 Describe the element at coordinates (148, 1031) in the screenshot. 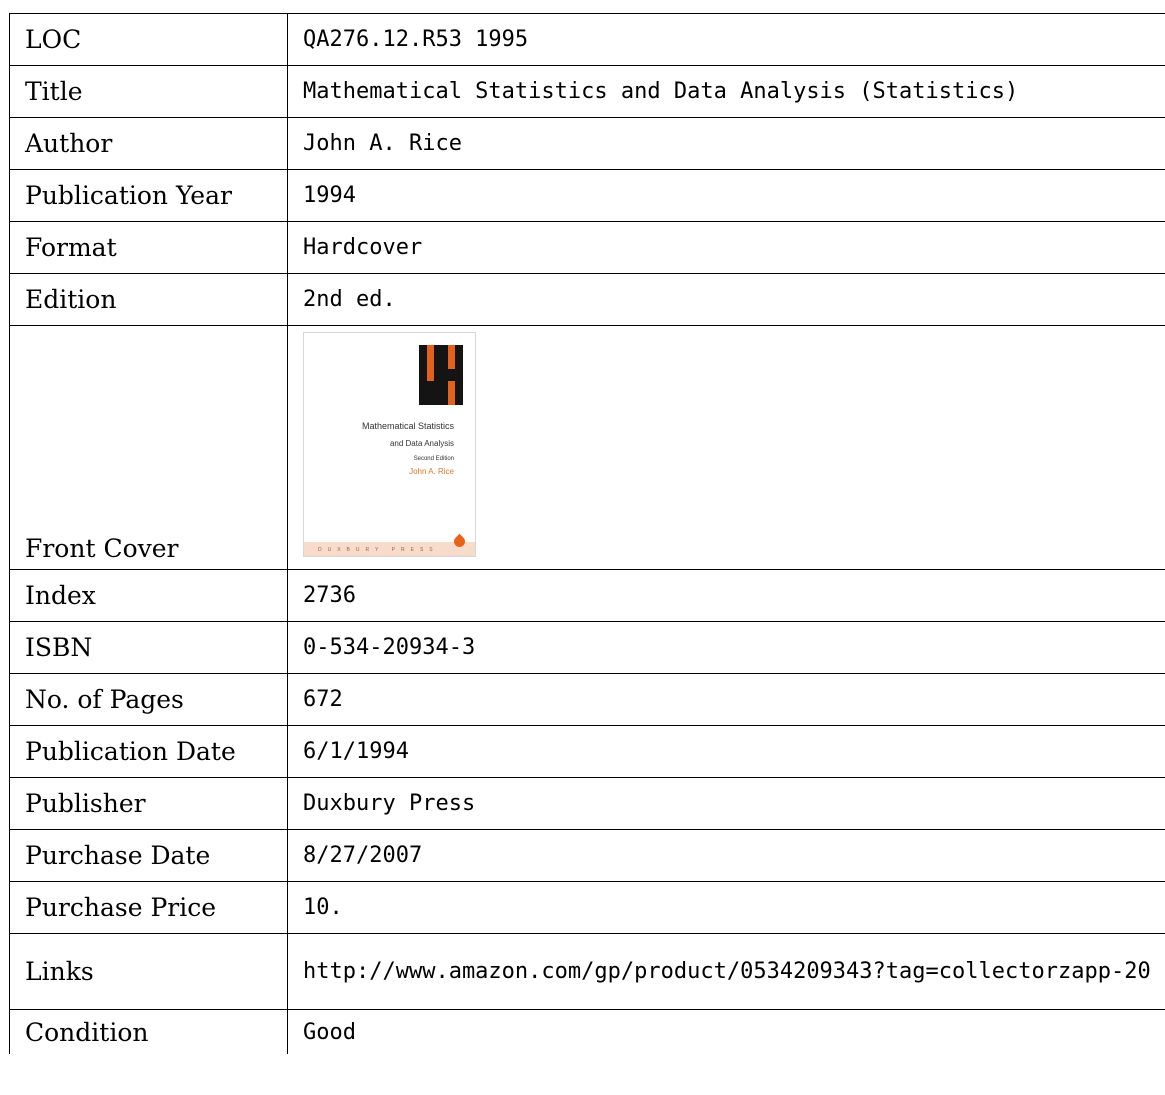

I see `row-label: Condition` at that location.